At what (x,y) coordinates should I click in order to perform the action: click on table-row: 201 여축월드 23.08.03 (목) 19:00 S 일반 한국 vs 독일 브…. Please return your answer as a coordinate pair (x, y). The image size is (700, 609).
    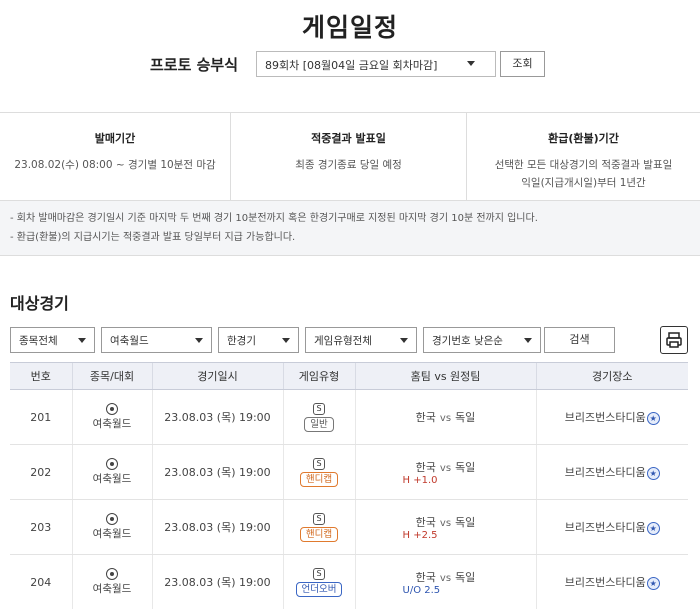
    Looking at the image, I should click on (349, 417).